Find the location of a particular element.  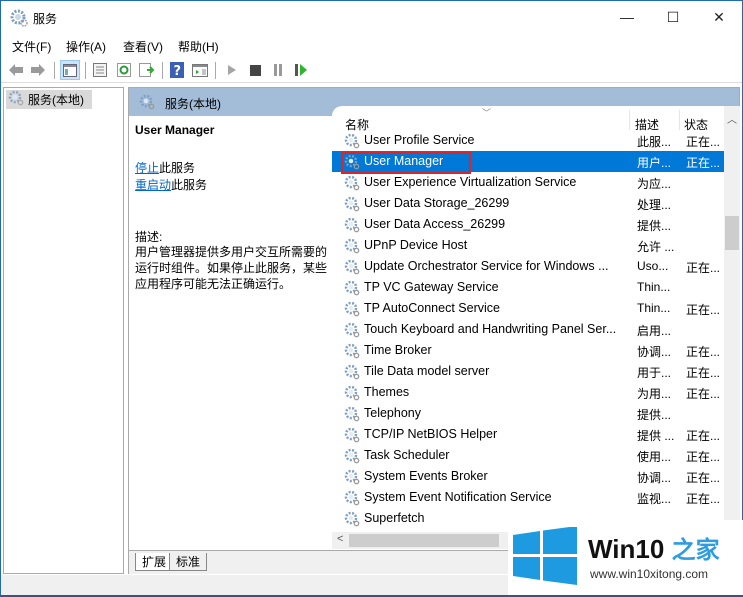

back-icon is located at coordinates (16, 70).